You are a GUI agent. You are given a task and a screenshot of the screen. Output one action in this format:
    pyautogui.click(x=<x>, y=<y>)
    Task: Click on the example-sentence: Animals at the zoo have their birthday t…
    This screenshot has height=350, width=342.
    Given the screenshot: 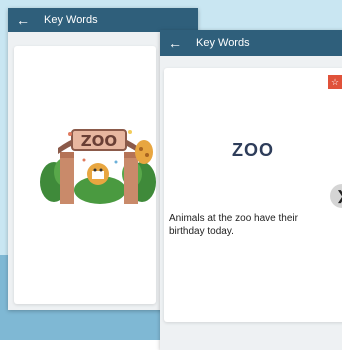 What is the action you would take?
    pyautogui.click(x=233, y=225)
    